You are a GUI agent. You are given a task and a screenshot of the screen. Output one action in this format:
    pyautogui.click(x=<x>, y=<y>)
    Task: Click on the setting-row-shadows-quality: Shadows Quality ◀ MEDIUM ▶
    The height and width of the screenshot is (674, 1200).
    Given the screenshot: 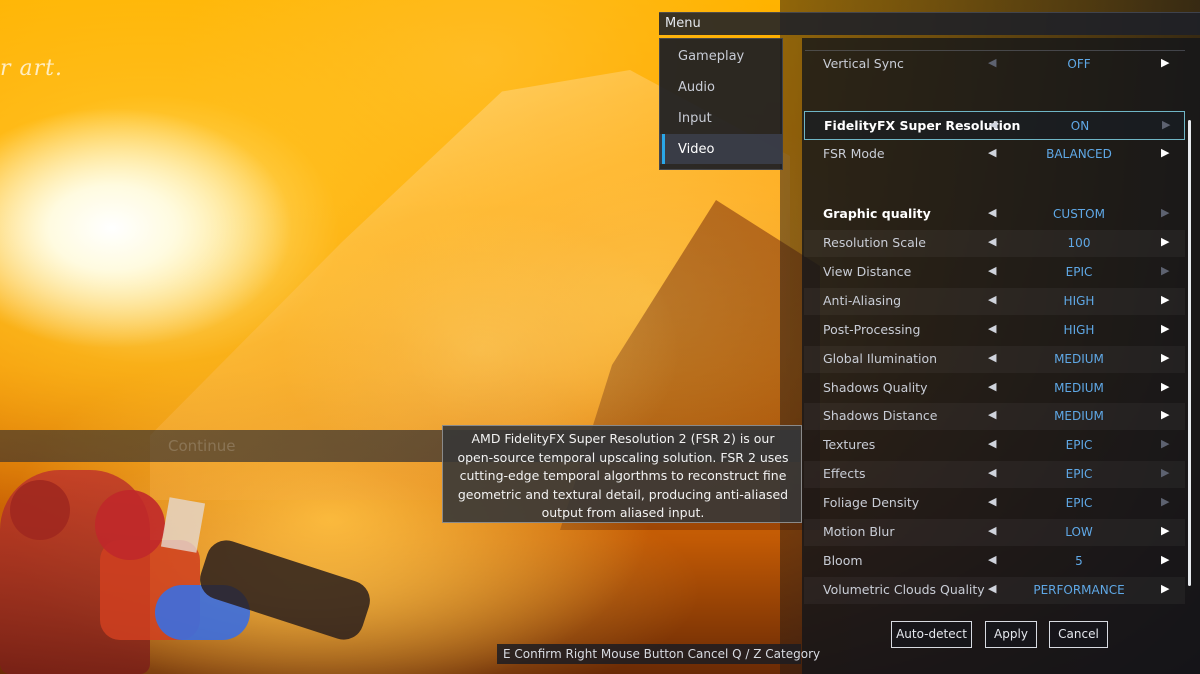 What is the action you would take?
    pyautogui.click(x=994, y=388)
    